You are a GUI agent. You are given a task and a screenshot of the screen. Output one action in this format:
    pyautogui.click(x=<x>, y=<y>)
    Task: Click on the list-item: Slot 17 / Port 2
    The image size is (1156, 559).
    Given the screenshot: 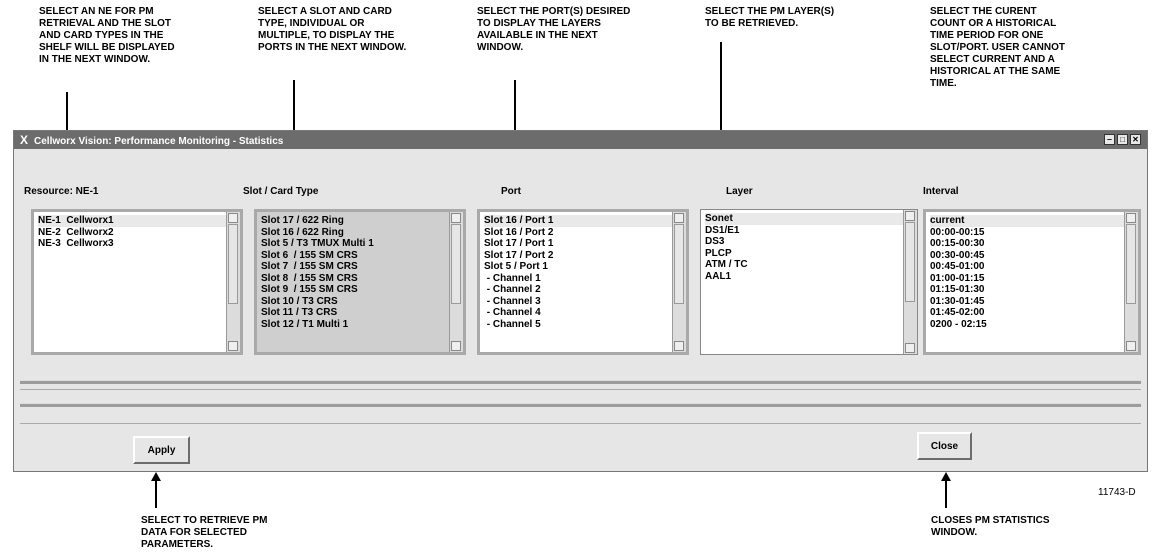 What is the action you would take?
    pyautogui.click(x=585, y=256)
    